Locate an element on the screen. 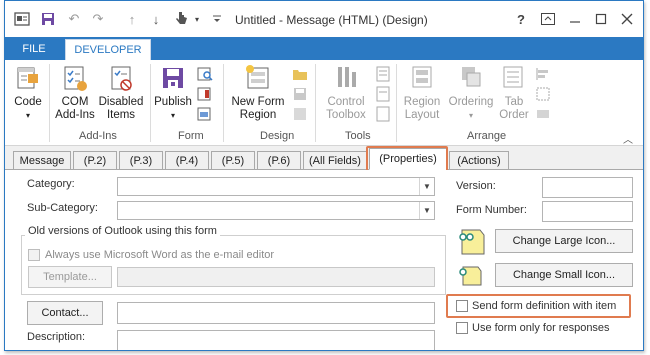 Image resolution: width=650 pixels, height=355 pixels. qa-dropdown-icon: ▾ is located at coordinates (197, 19).